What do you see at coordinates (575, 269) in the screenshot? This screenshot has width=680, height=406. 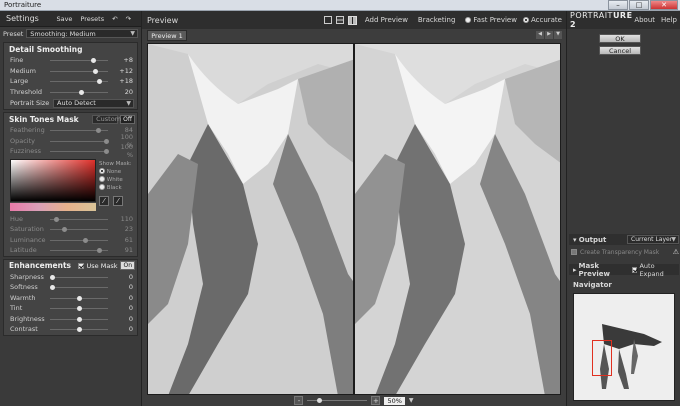 I see `triangle-right-icon: ▸` at bounding box center [575, 269].